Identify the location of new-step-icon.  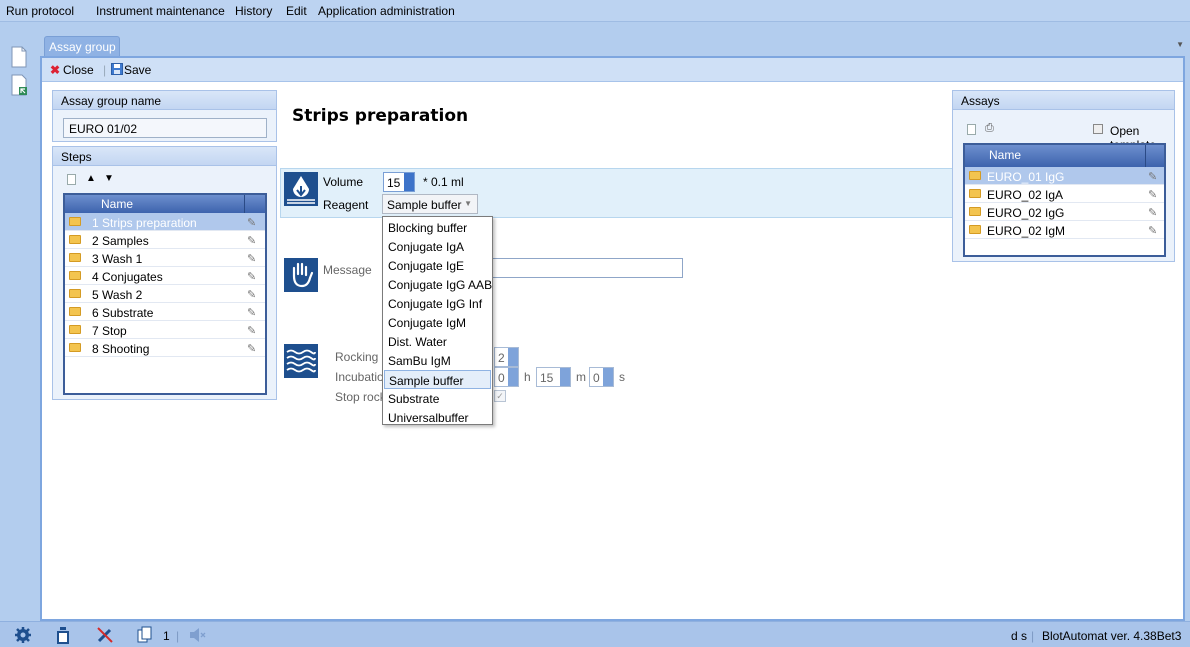
(71, 179).